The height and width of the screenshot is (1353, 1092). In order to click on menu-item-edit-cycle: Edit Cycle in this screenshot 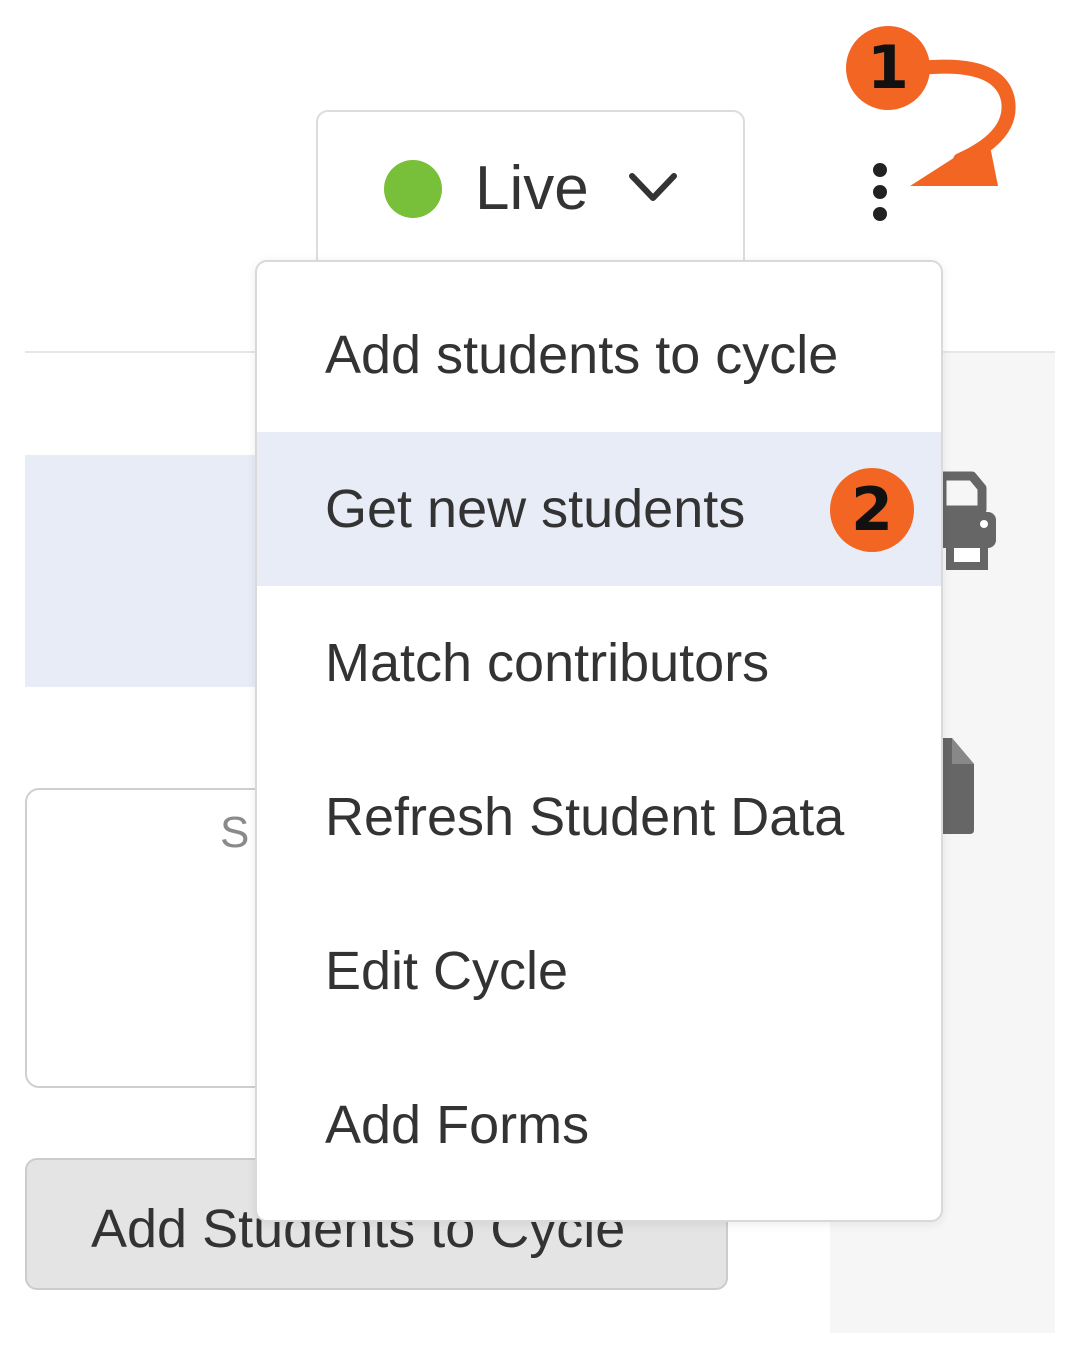, I will do `click(599, 971)`.